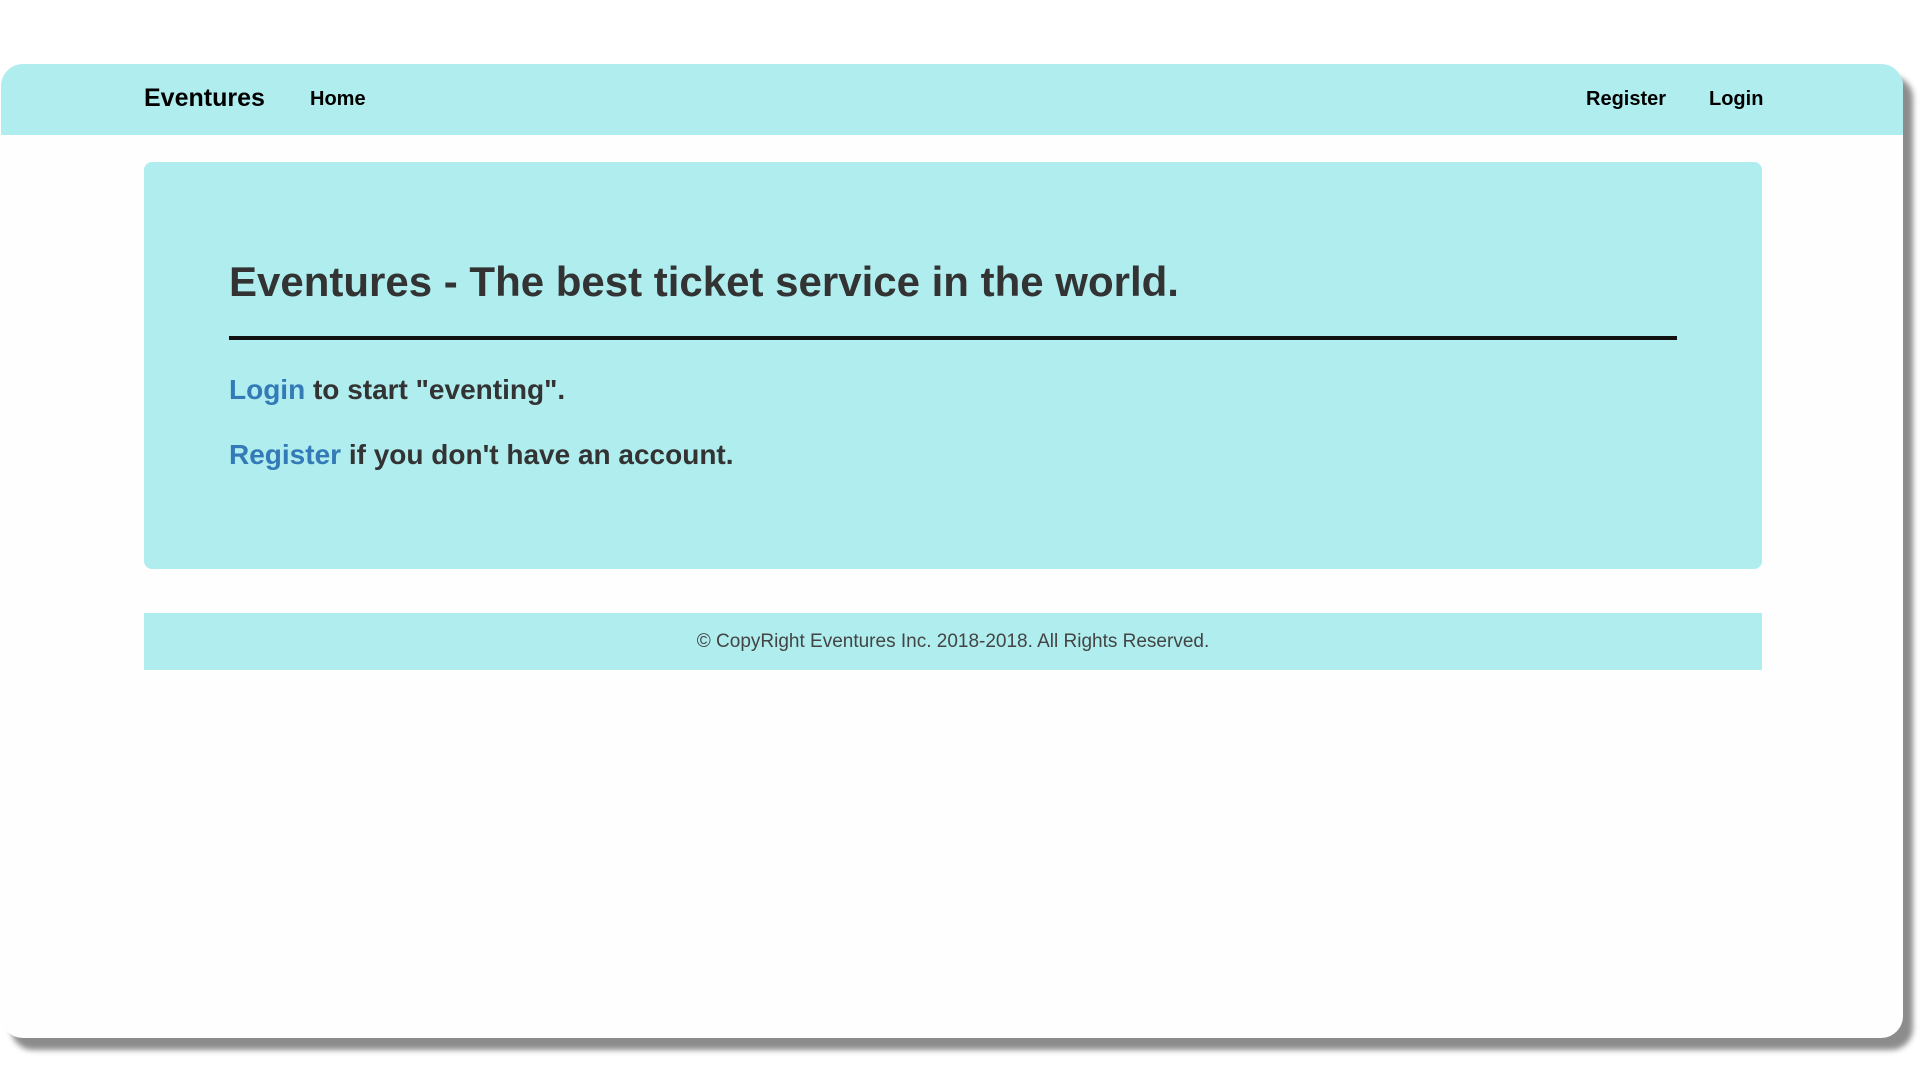  Describe the element at coordinates (285, 454) in the screenshot. I see `hero-register-link: Register` at that location.